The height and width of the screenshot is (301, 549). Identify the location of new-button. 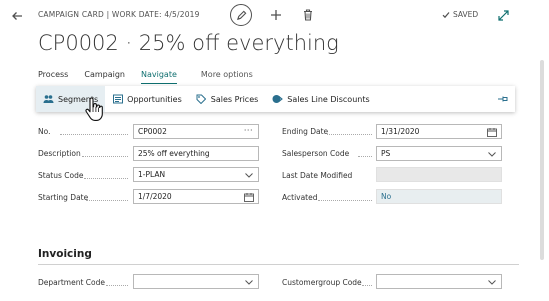
(276, 15).